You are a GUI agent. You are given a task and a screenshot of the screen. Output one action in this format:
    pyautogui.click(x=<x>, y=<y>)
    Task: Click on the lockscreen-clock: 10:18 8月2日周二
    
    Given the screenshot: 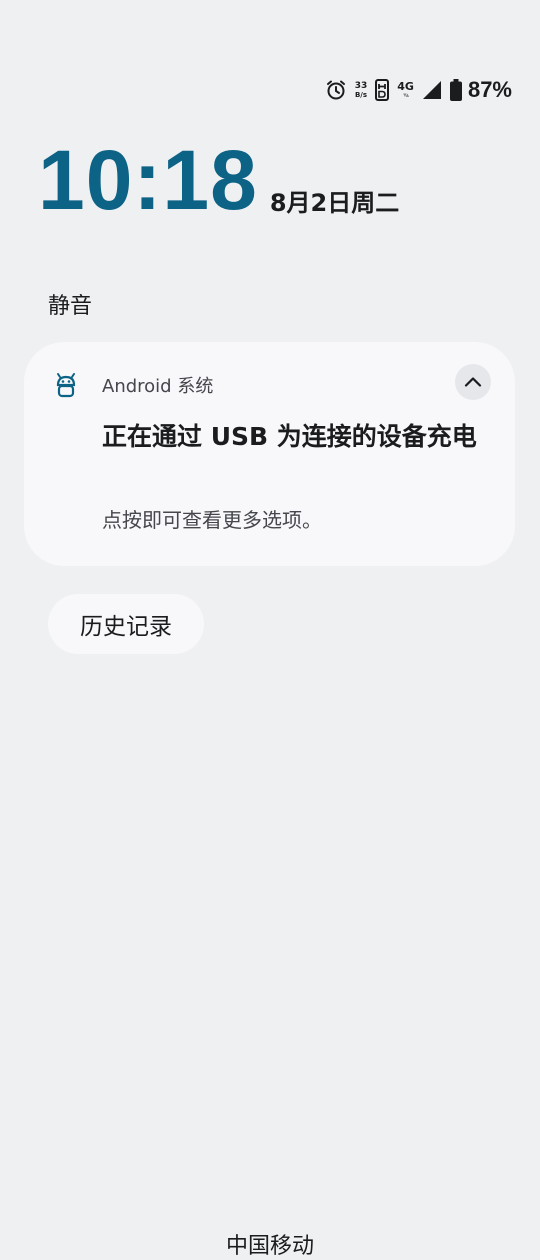 What is the action you would take?
    pyautogui.click(x=218, y=180)
    